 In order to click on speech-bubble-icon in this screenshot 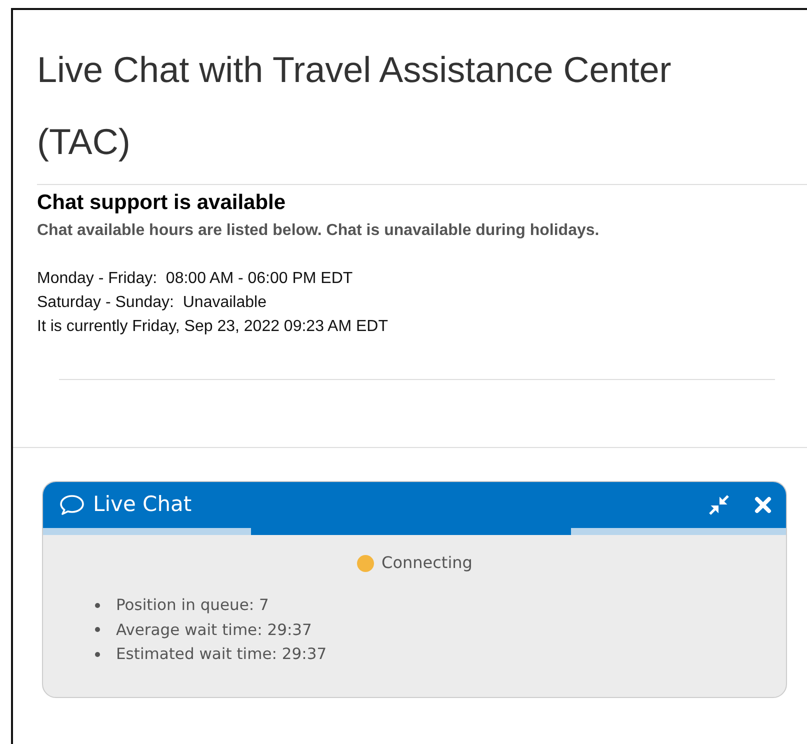, I will do `click(72, 505)`.